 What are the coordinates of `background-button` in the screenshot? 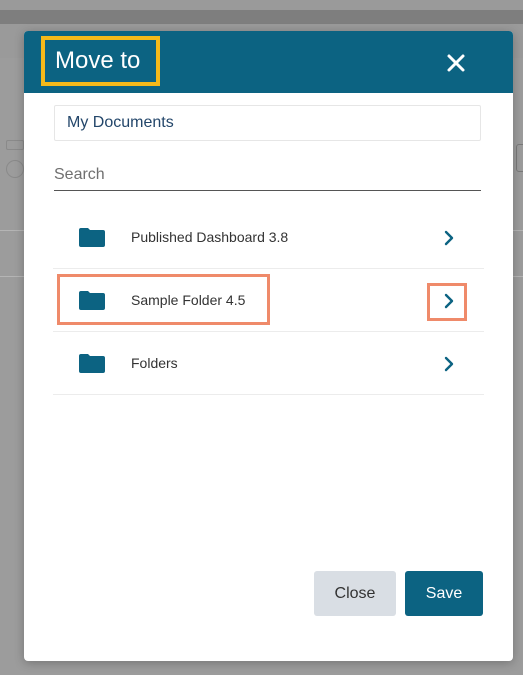 It's located at (519, 158).